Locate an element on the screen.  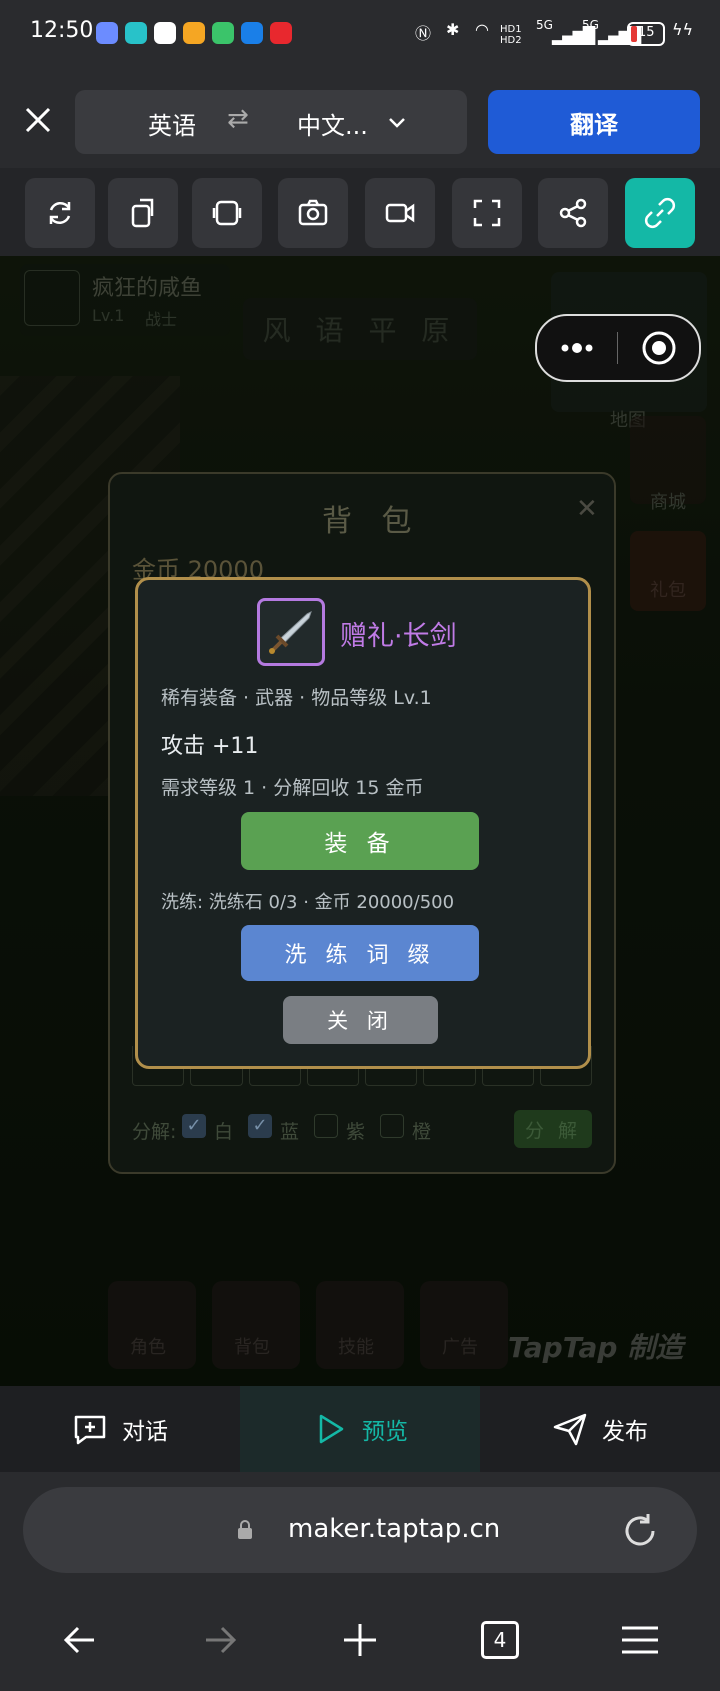
more-dots-icon is located at coordinates (577, 348).